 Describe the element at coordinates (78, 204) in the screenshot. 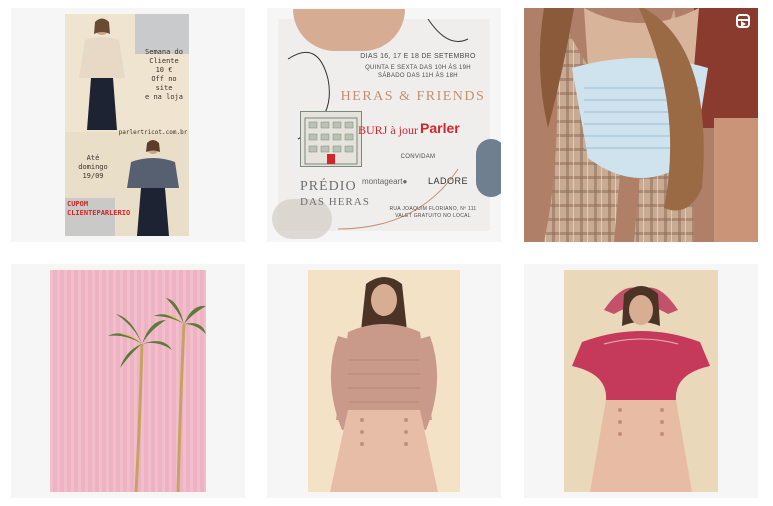

I see `coupon-line: CUPOM` at that location.